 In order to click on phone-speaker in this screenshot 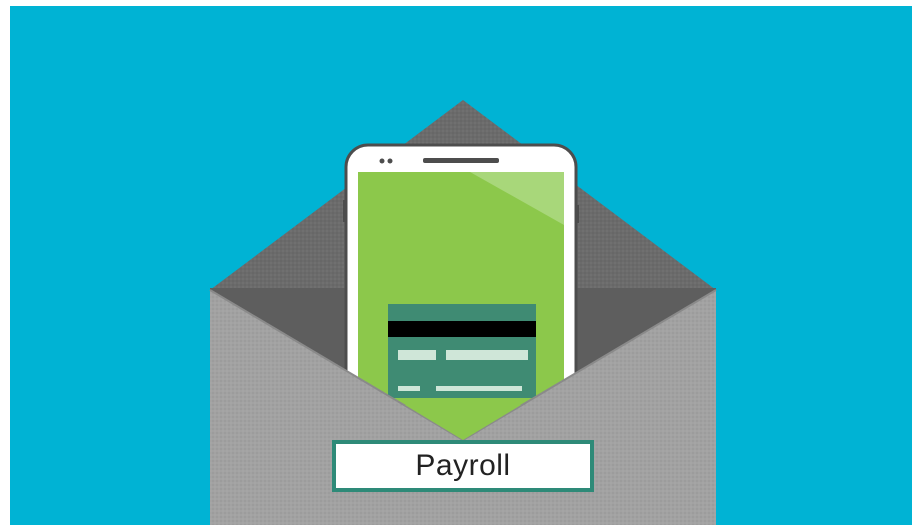, I will do `click(461, 160)`.